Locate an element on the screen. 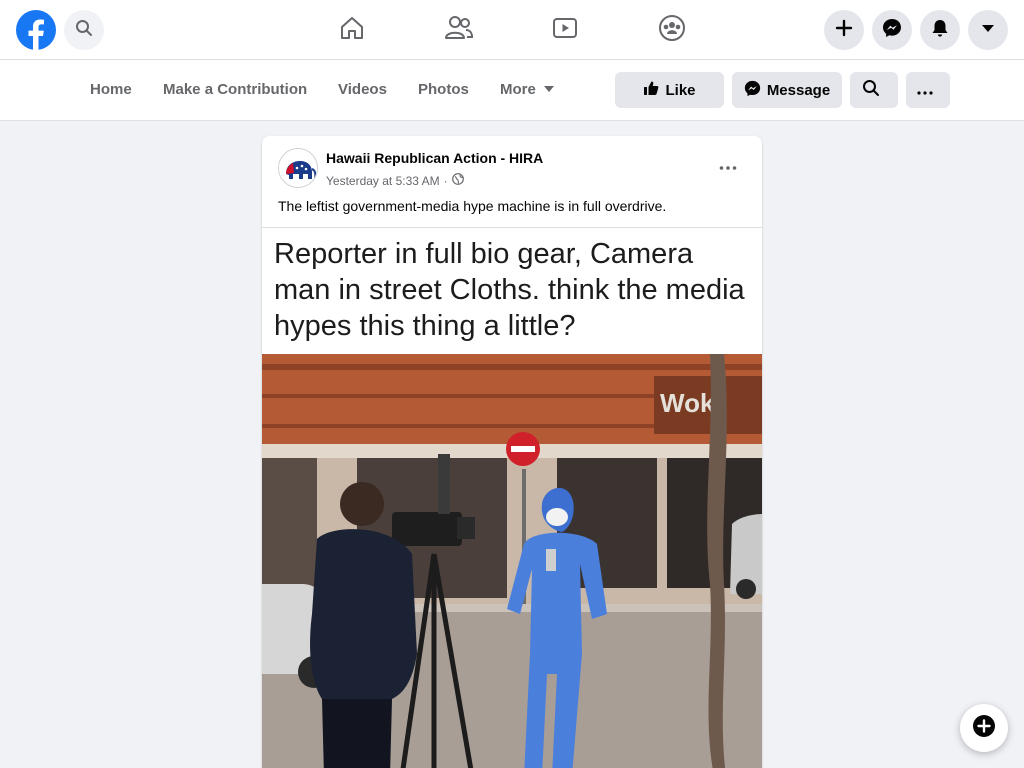 The image size is (1024, 768). like-page-button: Like is located at coordinates (669, 90).